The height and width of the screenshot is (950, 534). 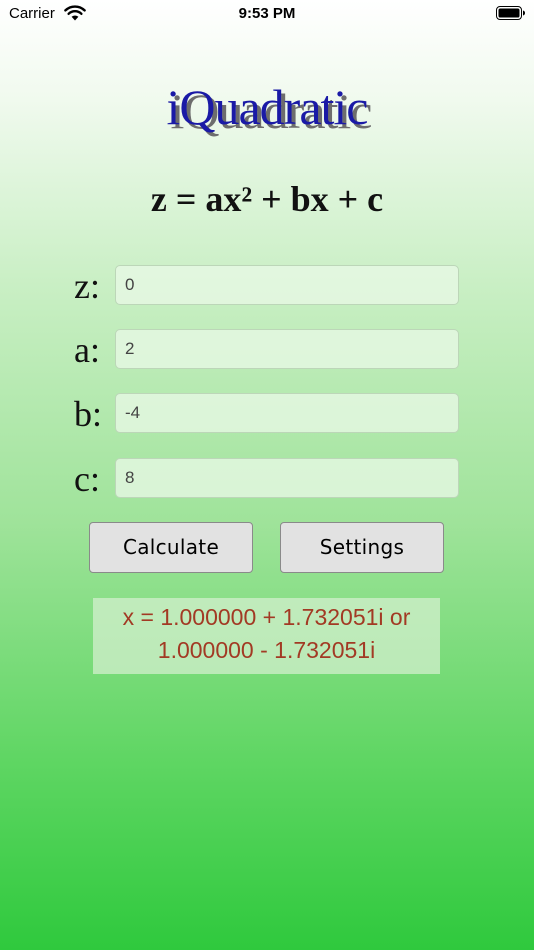 What do you see at coordinates (88, 414) in the screenshot?
I see `label-b: b:` at bounding box center [88, 414].